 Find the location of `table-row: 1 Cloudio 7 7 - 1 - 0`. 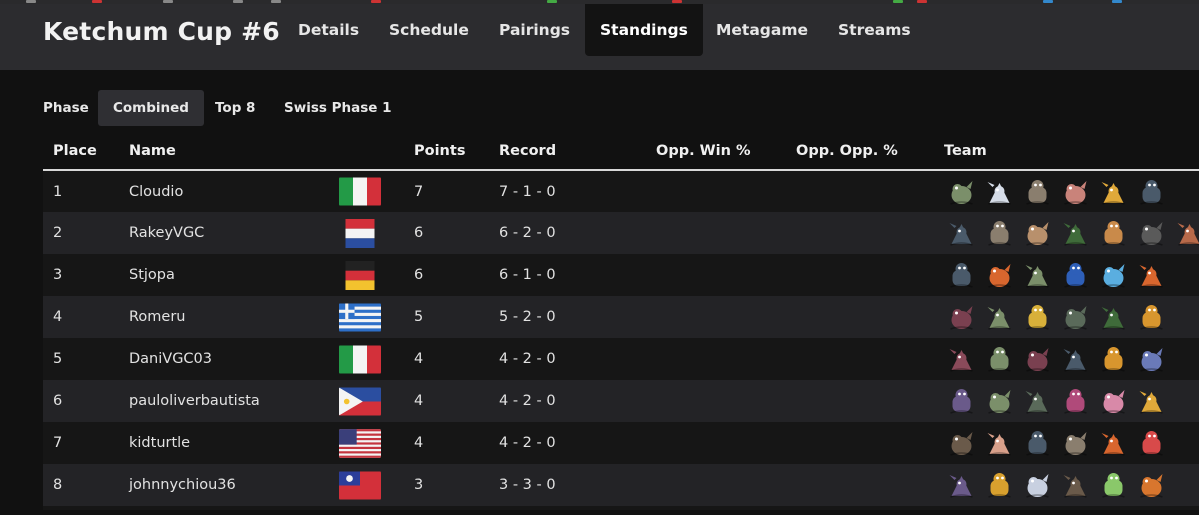

table-row: 1 Cloudio 7 7 - 1 - 0 is located at coordinates (621, 191).